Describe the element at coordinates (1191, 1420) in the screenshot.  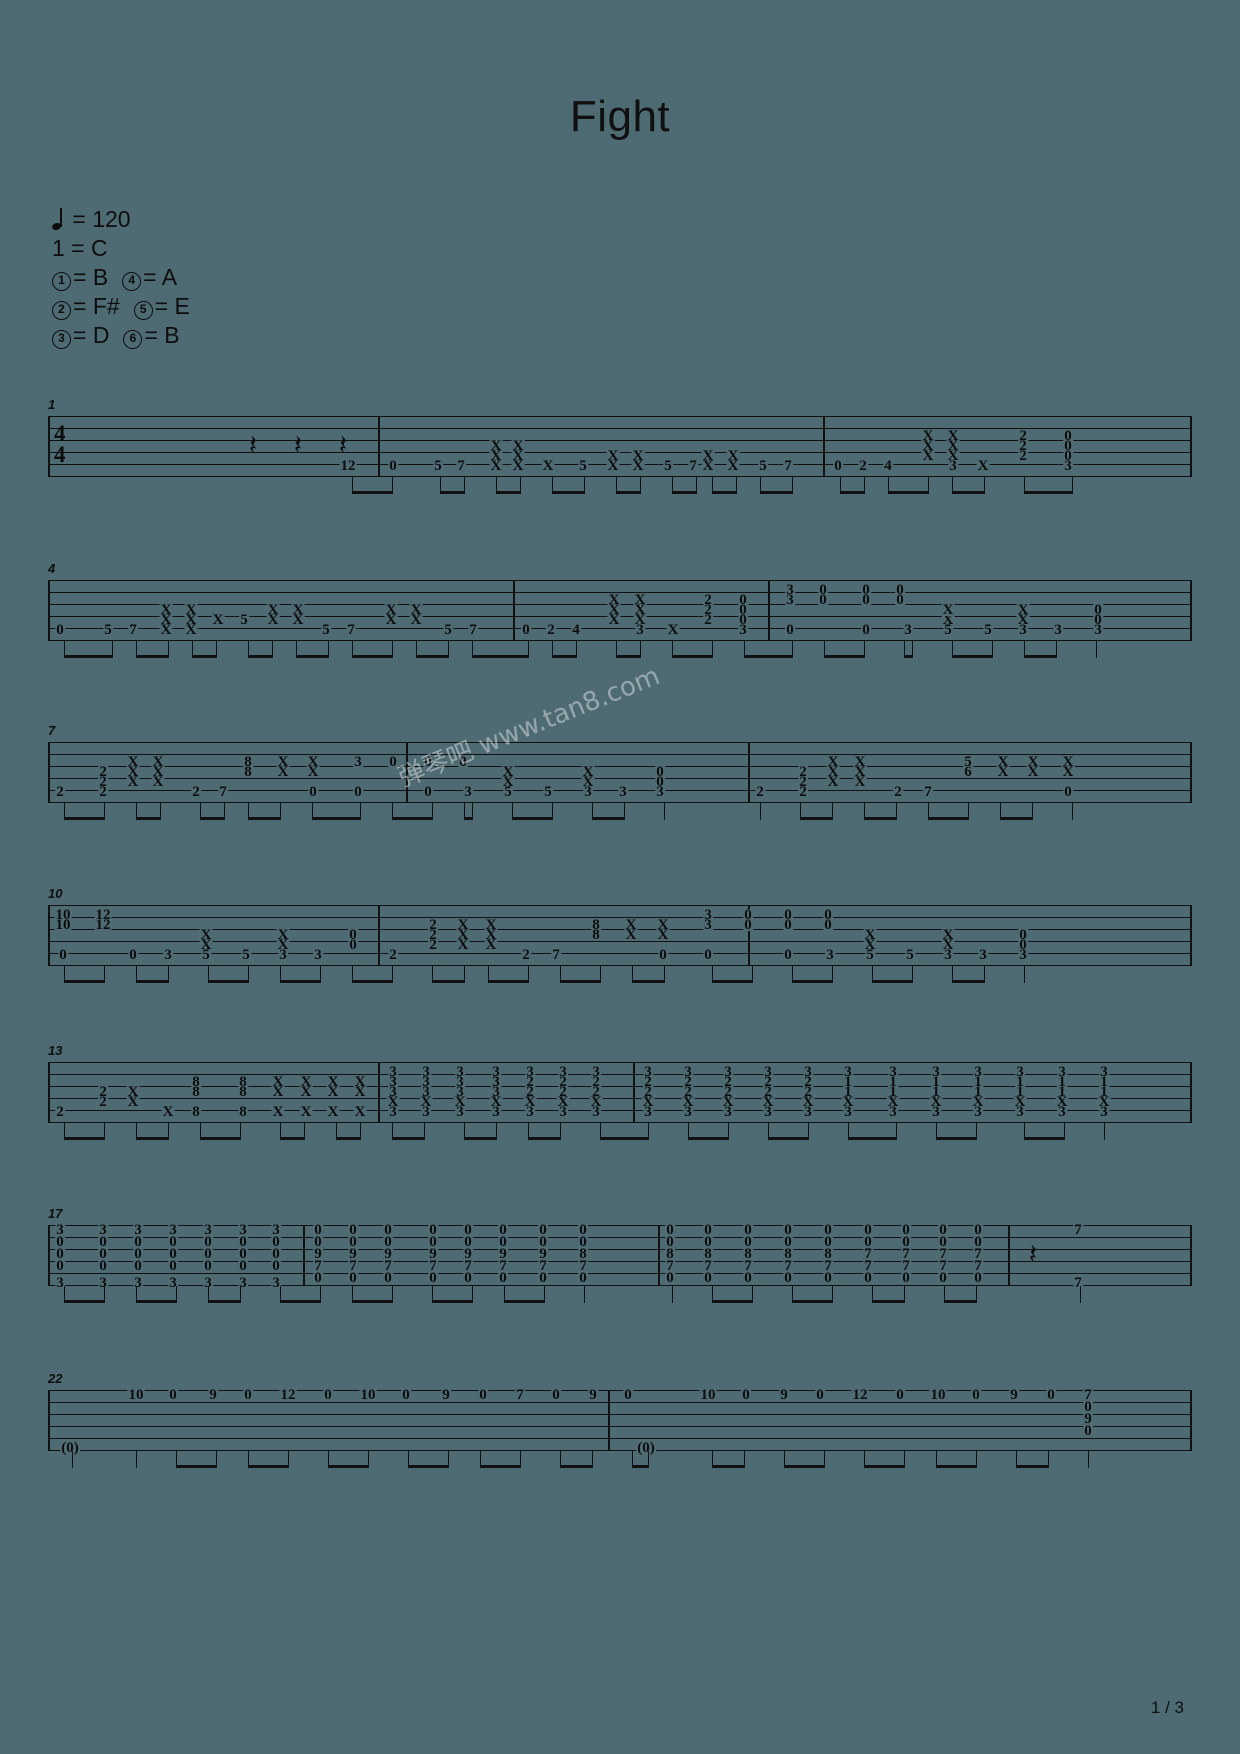
I see `end-barline` at that location.